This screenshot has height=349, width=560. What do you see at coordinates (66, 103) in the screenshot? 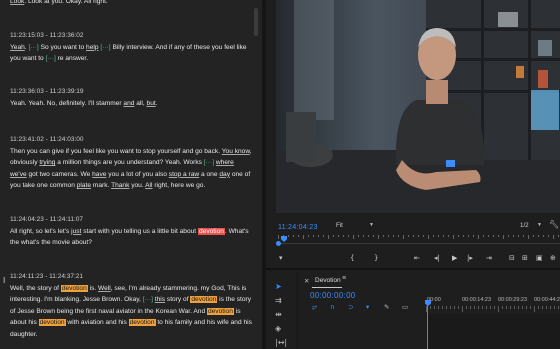
I see `transcript-text: Yeah. Yeah. No, definitely. I'll stammer` at bounding box center [66, 103].